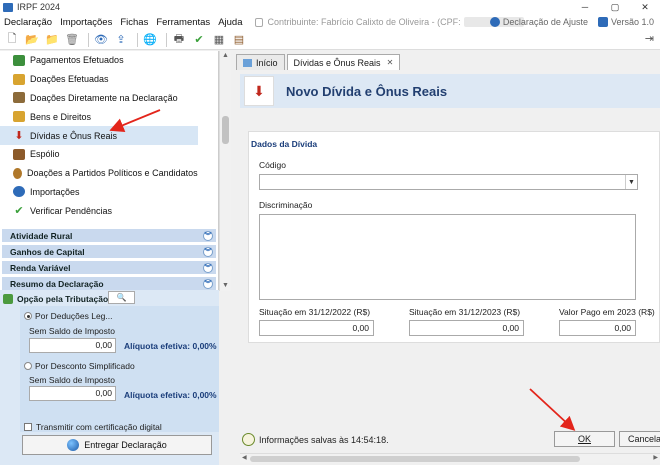 This screenshot has height=465, width=660. I want to click on print-icon: 🖶, so click(179, 40).